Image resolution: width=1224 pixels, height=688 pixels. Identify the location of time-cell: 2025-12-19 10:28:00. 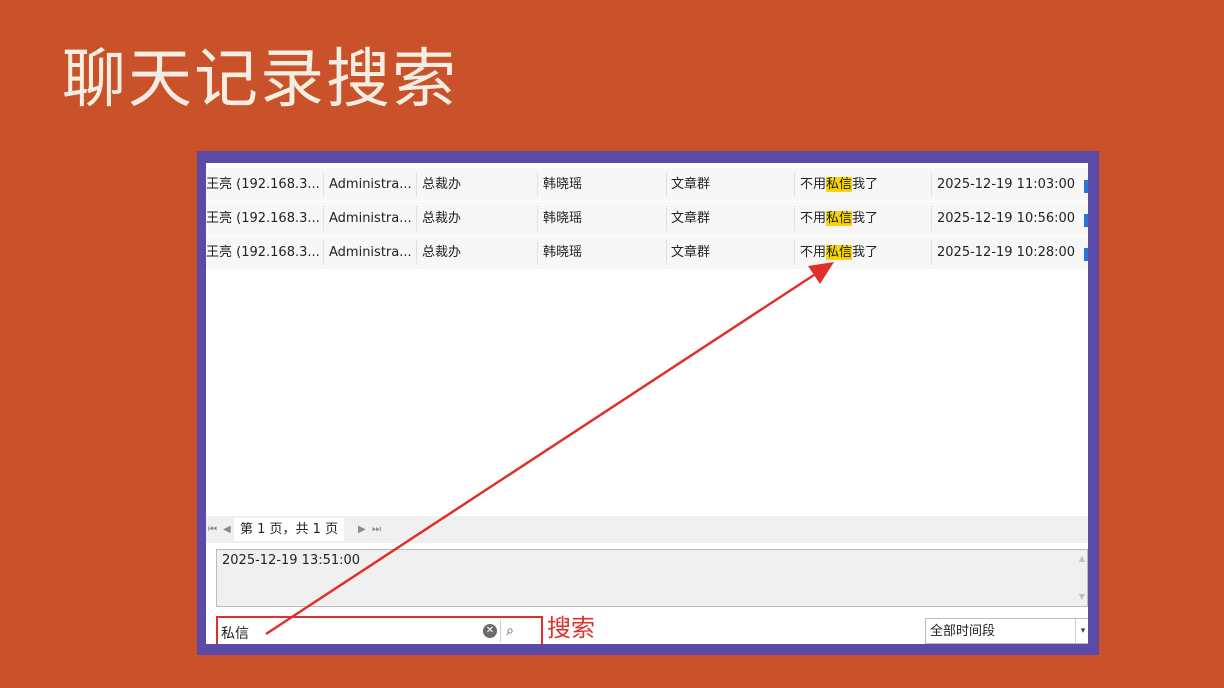
(1006, 252).